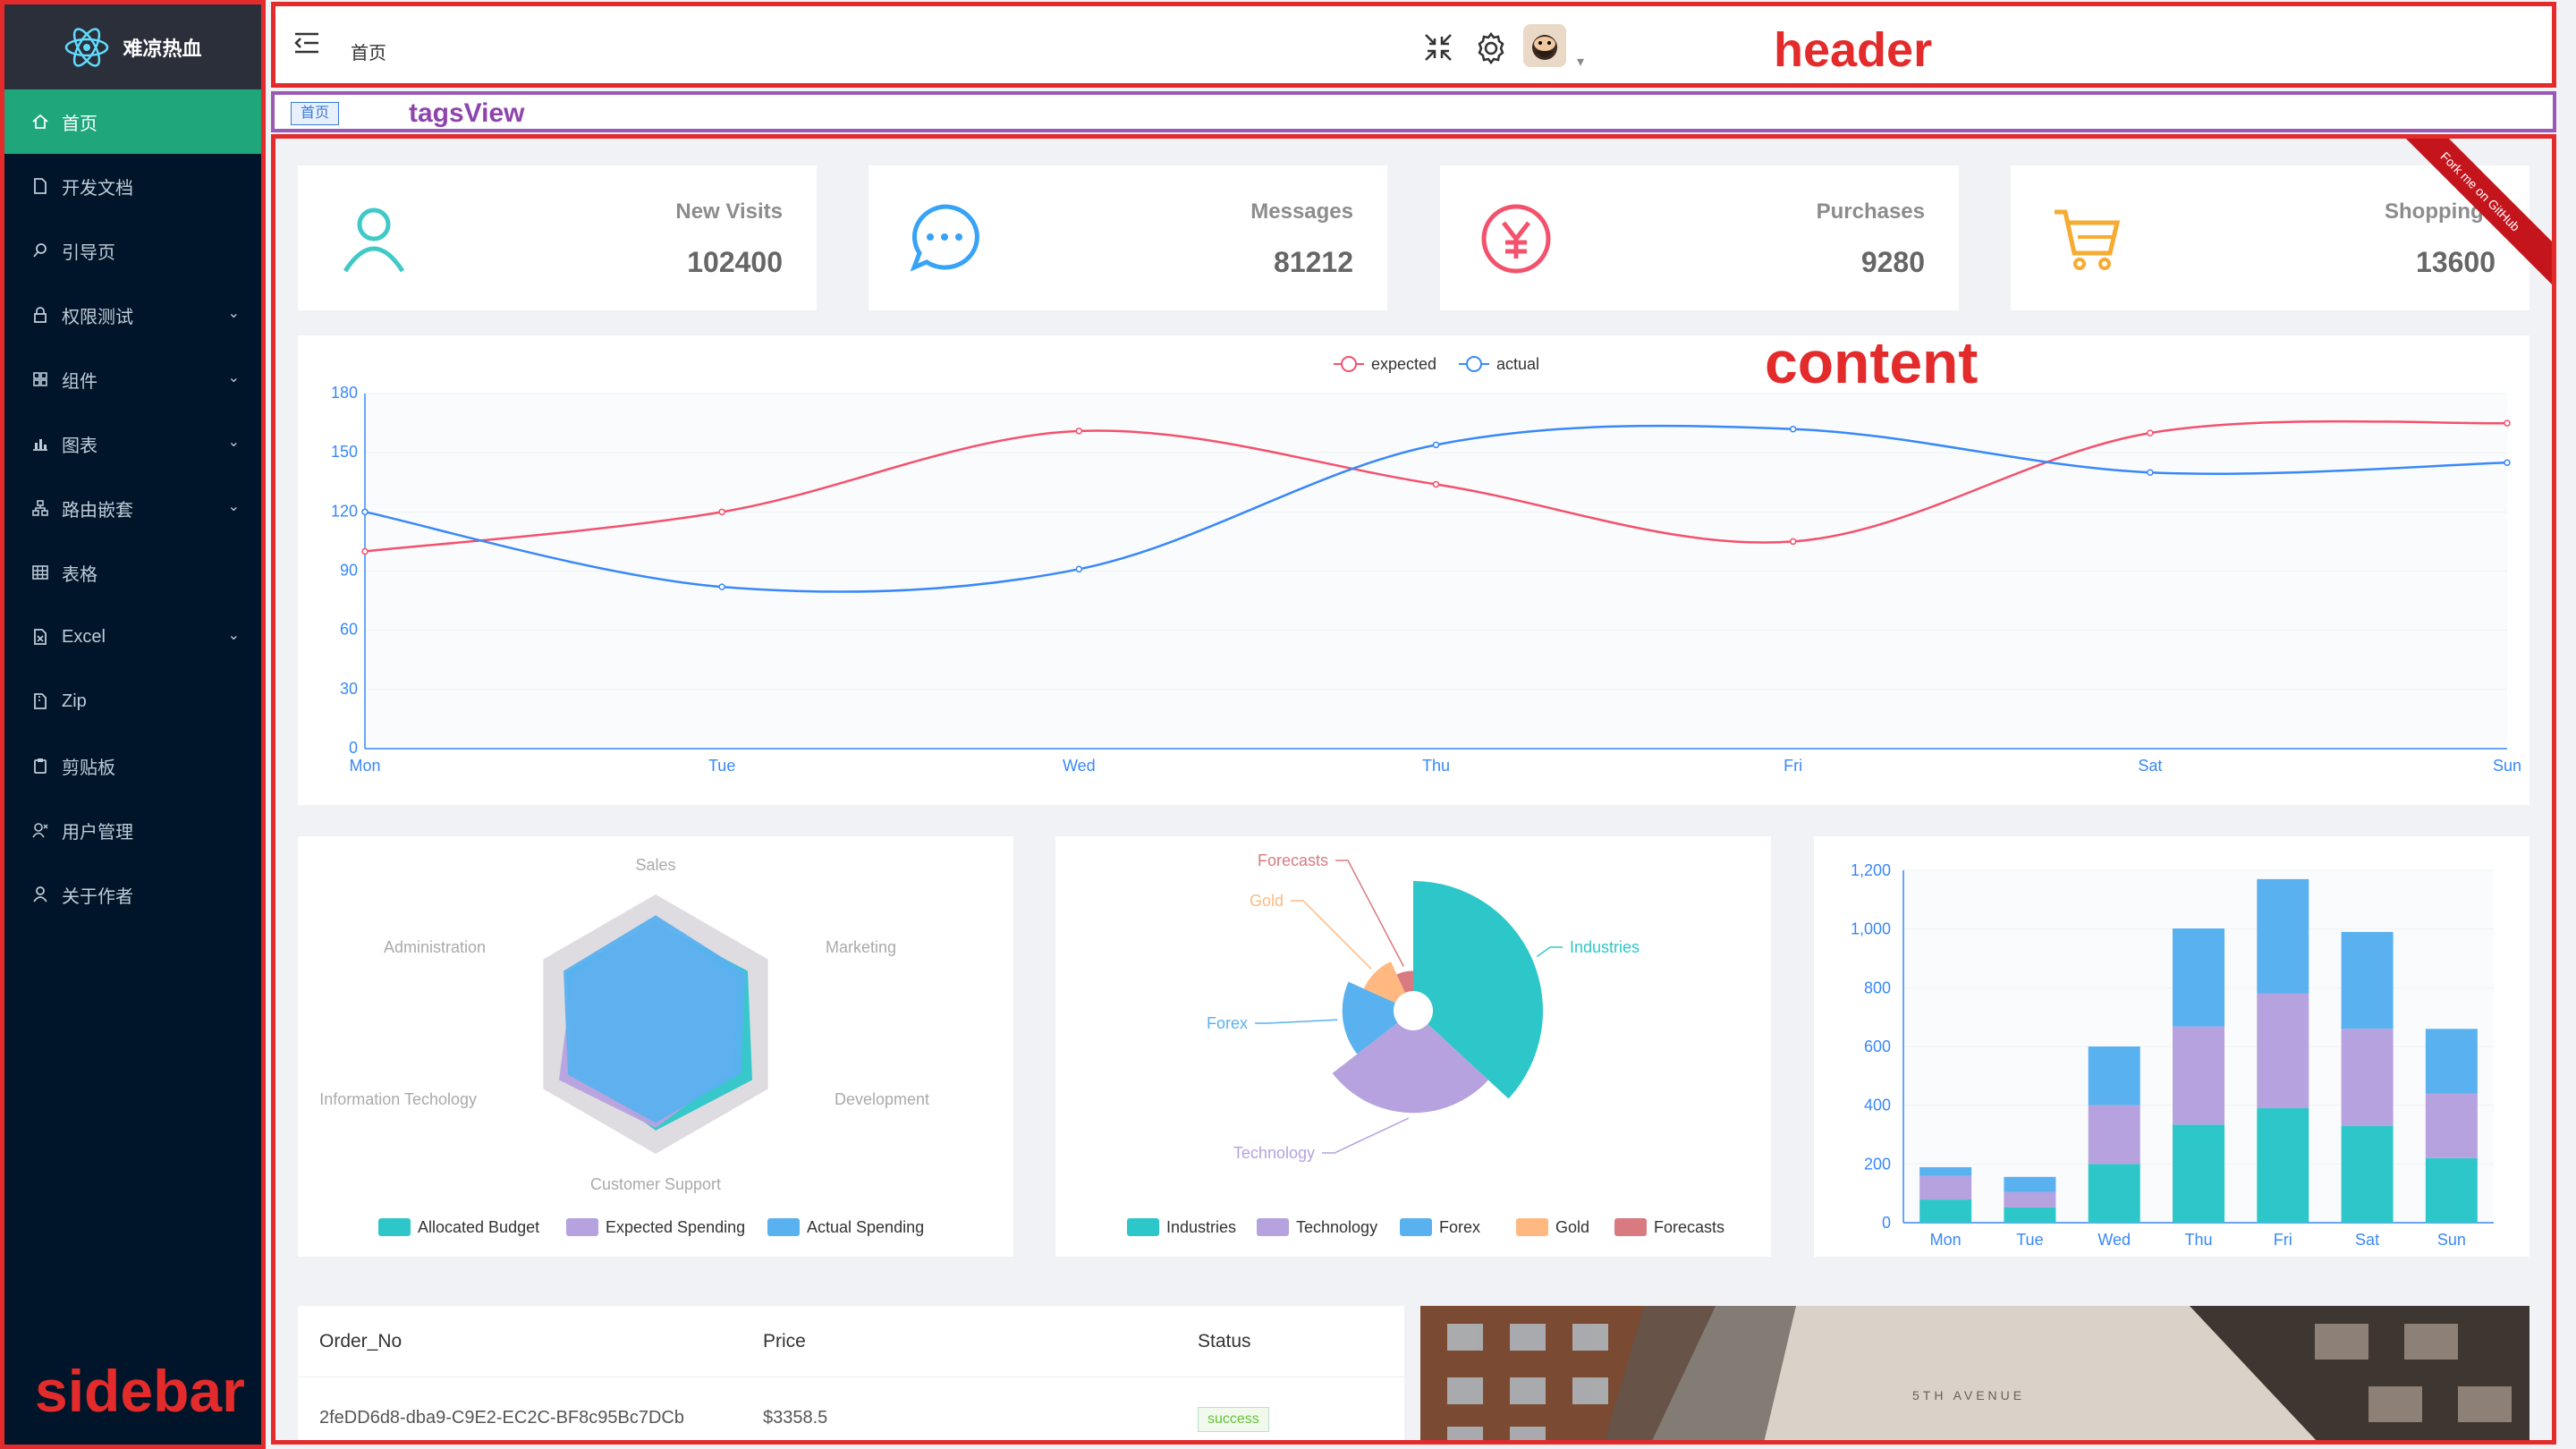  I want to click on settings-gear-icon, so click(1491, 48).